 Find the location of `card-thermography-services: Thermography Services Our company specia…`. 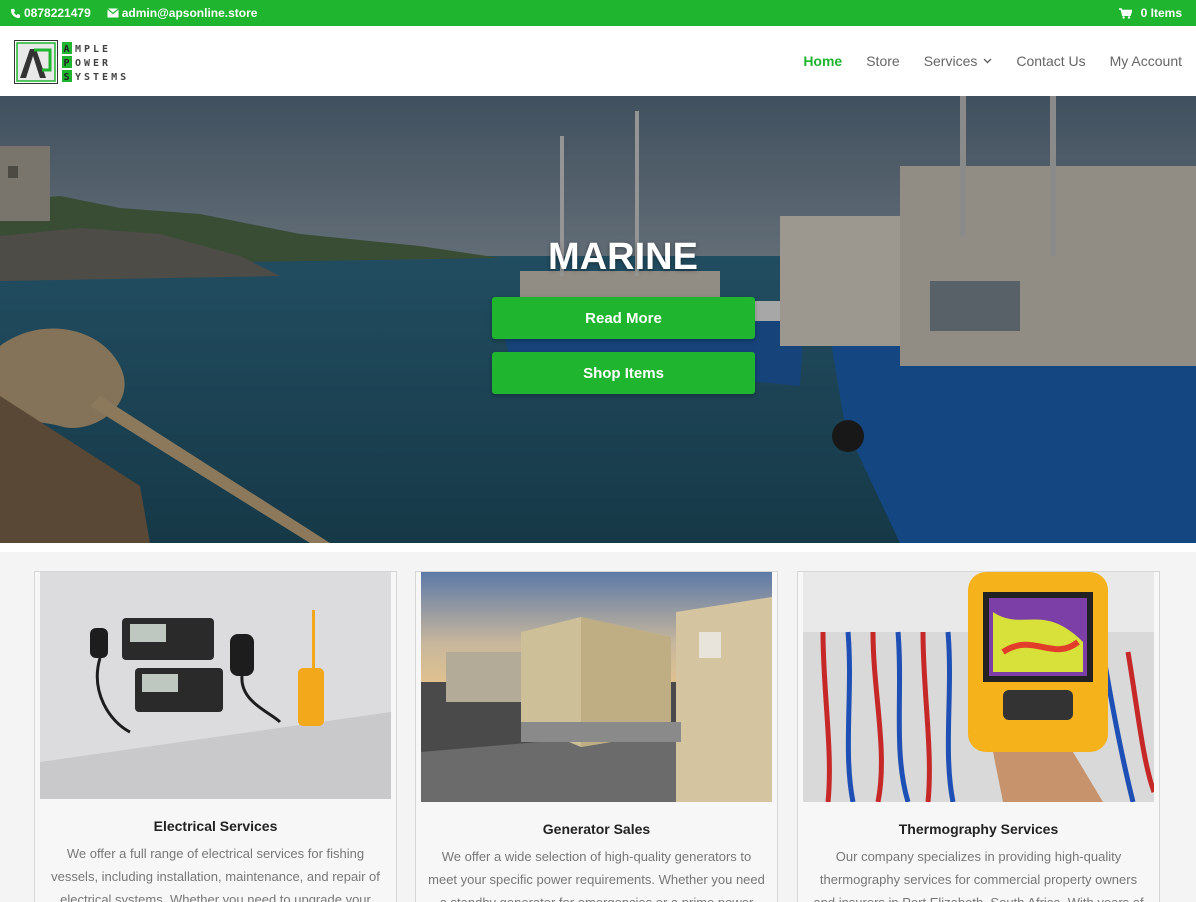

card-thermography-services: Thermography Services Our company specia… is located at coordinates (978, 736).